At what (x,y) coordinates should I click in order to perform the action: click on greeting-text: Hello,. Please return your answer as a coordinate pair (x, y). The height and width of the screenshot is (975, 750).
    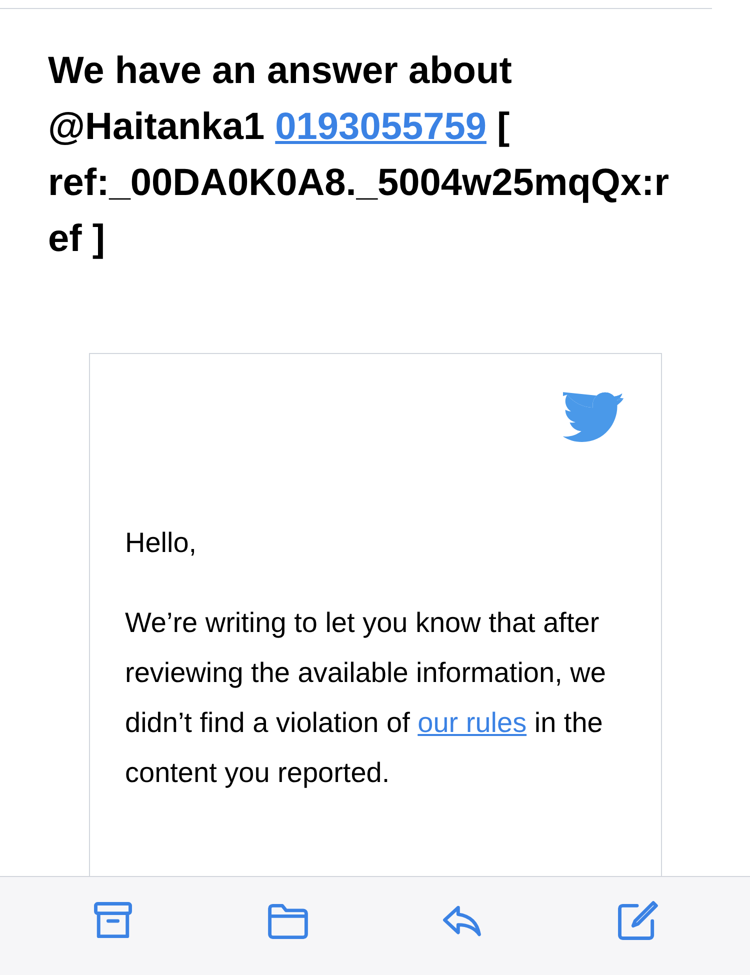
    Looking at the image, I should click on (161, 543).